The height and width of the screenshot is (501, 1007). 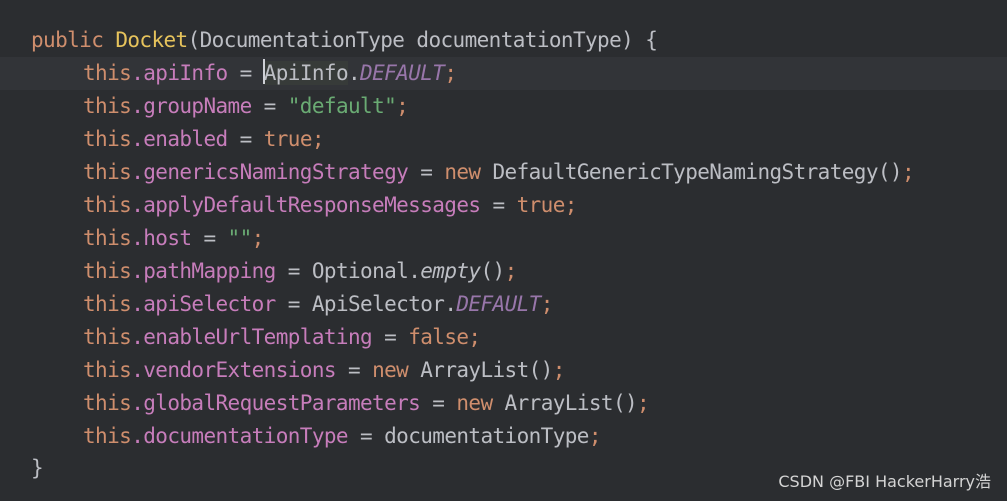 What do you see at coordinates (270, 172) in the screenshot?
I see `field-name: .genericsNamingStrategy` at bounding box center [270, 172].